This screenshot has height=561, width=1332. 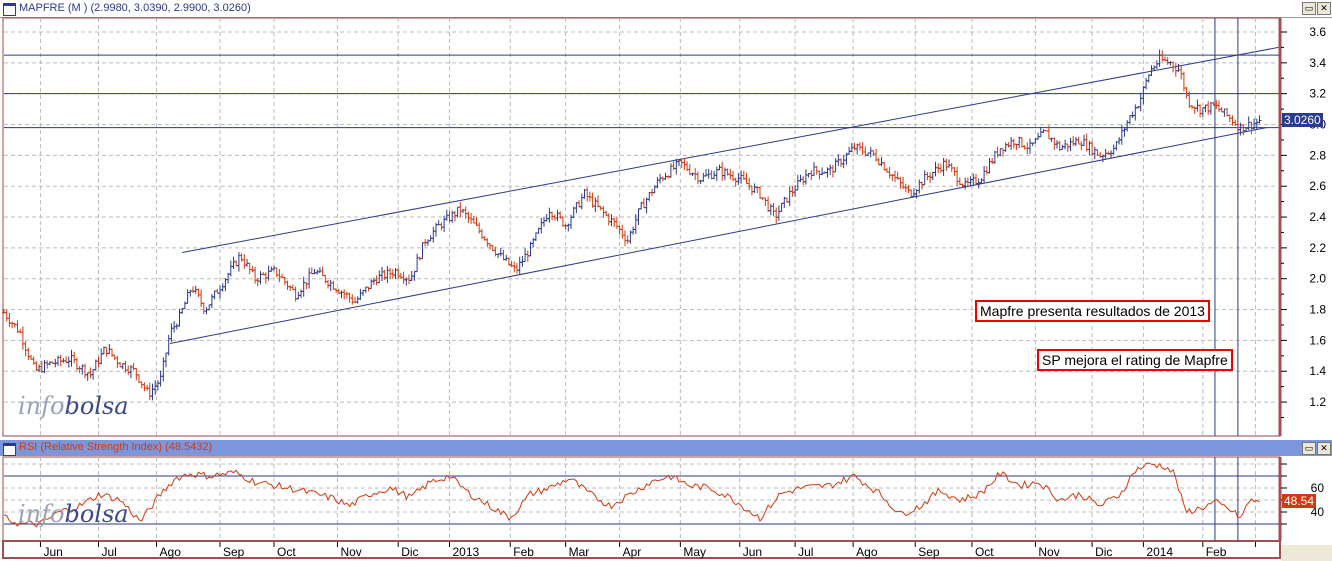 What do you see at coordinates (1317, 94) in the screenshot?
I see `price-tick-label: 3.2` at bounding box center [1317, 94].